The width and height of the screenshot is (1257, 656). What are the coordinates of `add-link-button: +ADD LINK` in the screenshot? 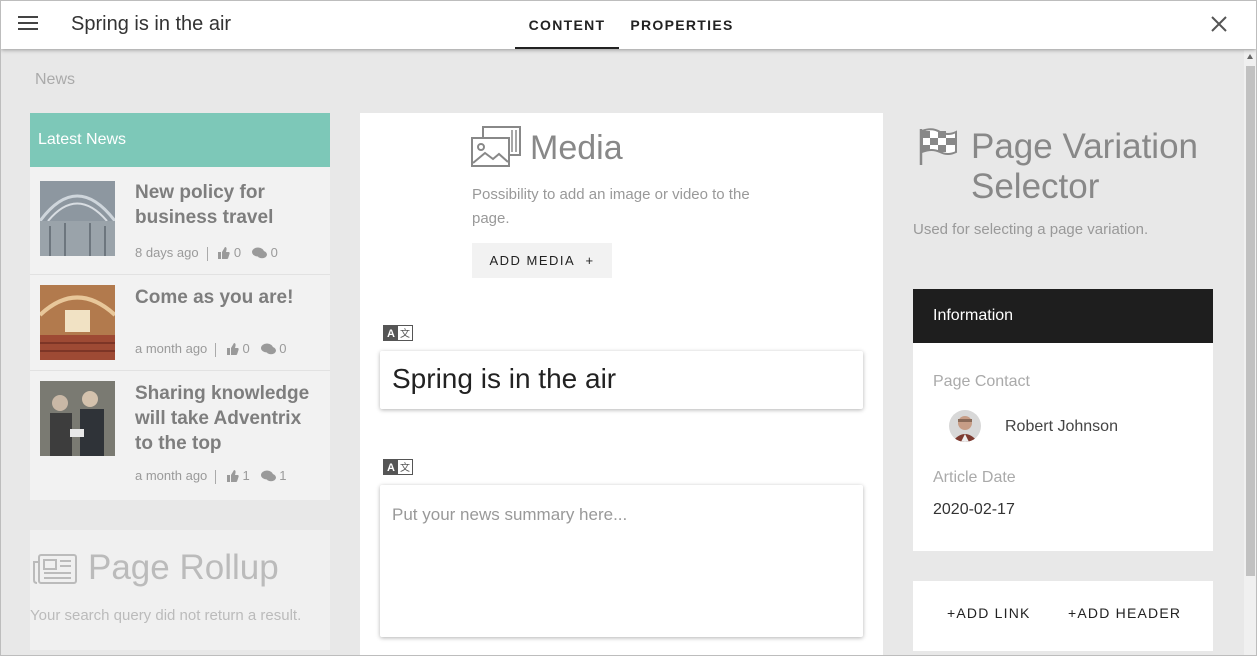 It's located at (989, 613).